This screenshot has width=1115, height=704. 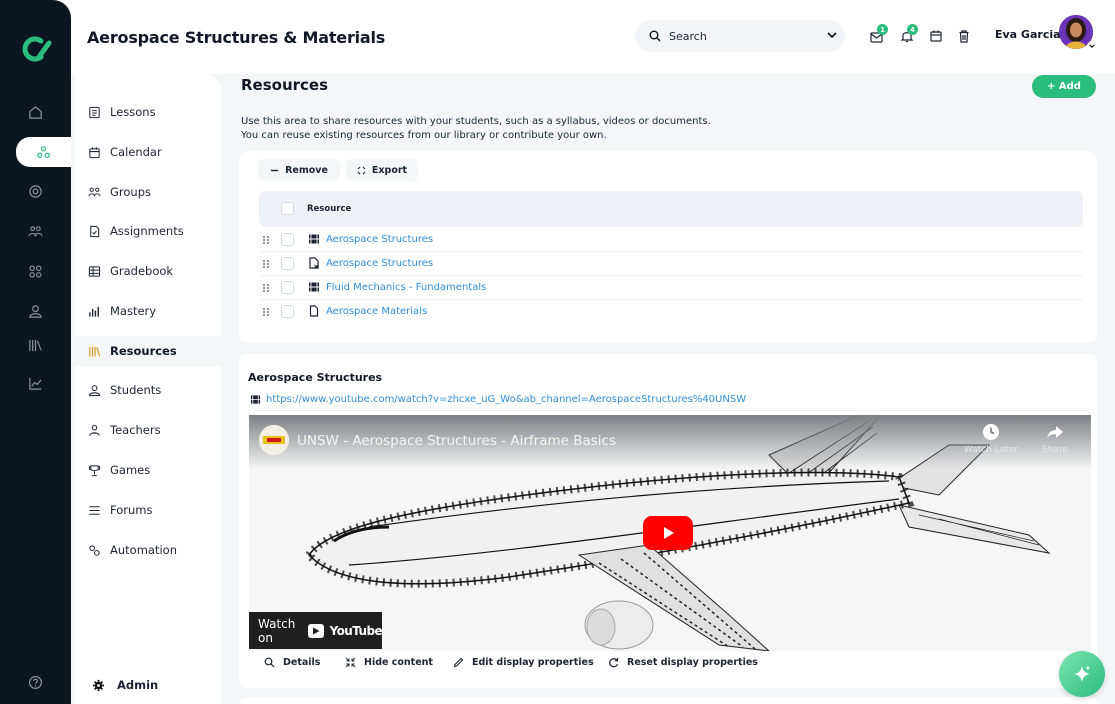 What do you see at coordinates (406, 287) in the screenshot?
I see `resource-link: Fluid Mechanics - Fundamentals` at bounding box center [406, 287].